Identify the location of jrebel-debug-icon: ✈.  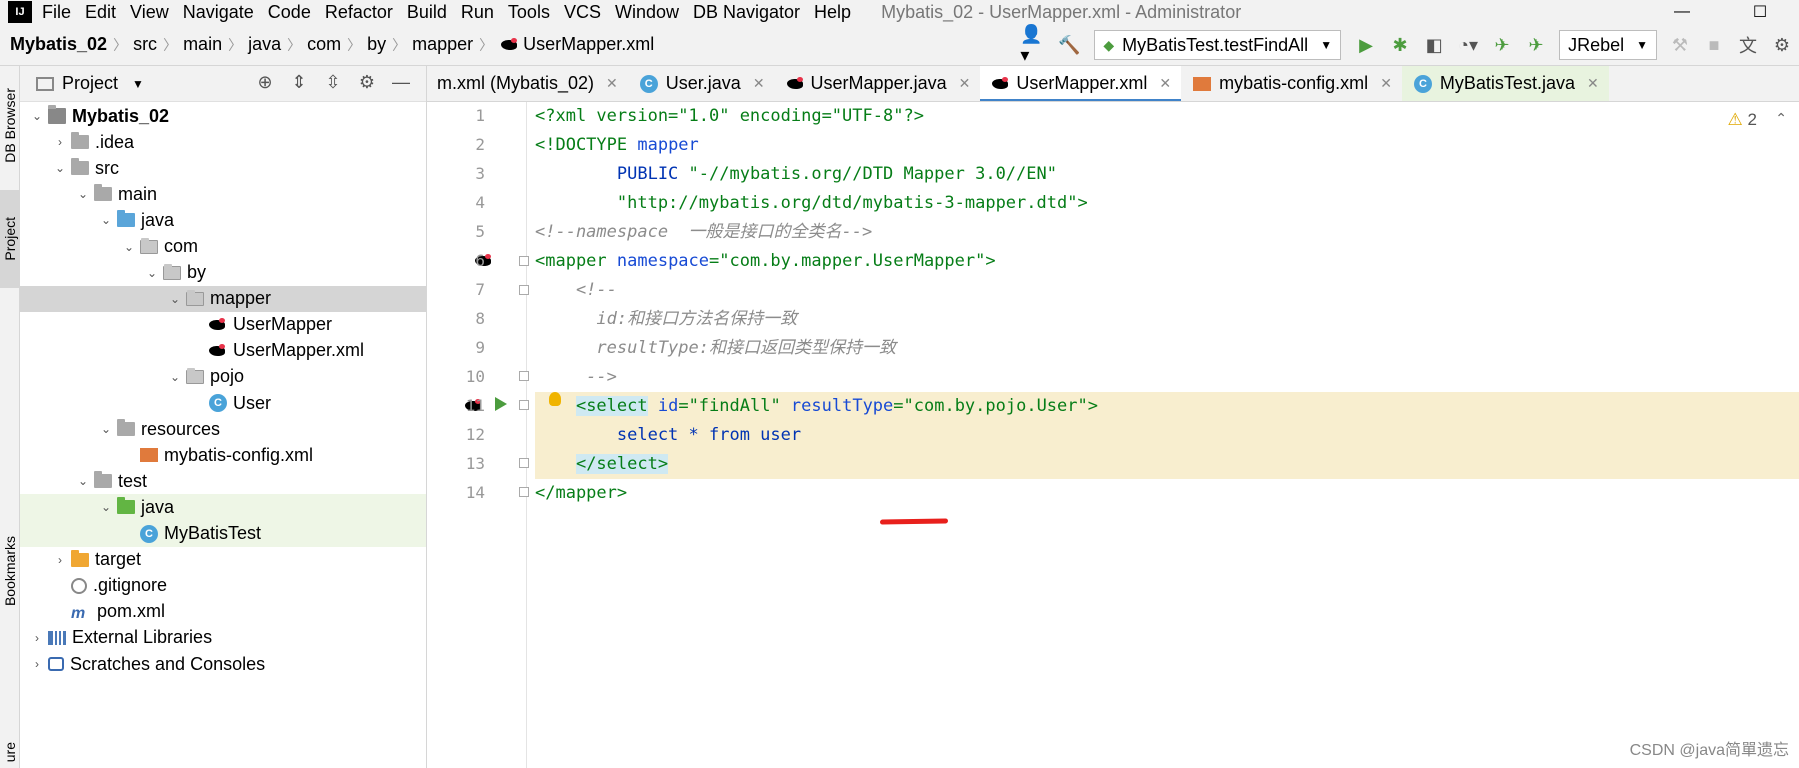
(1536, 45).